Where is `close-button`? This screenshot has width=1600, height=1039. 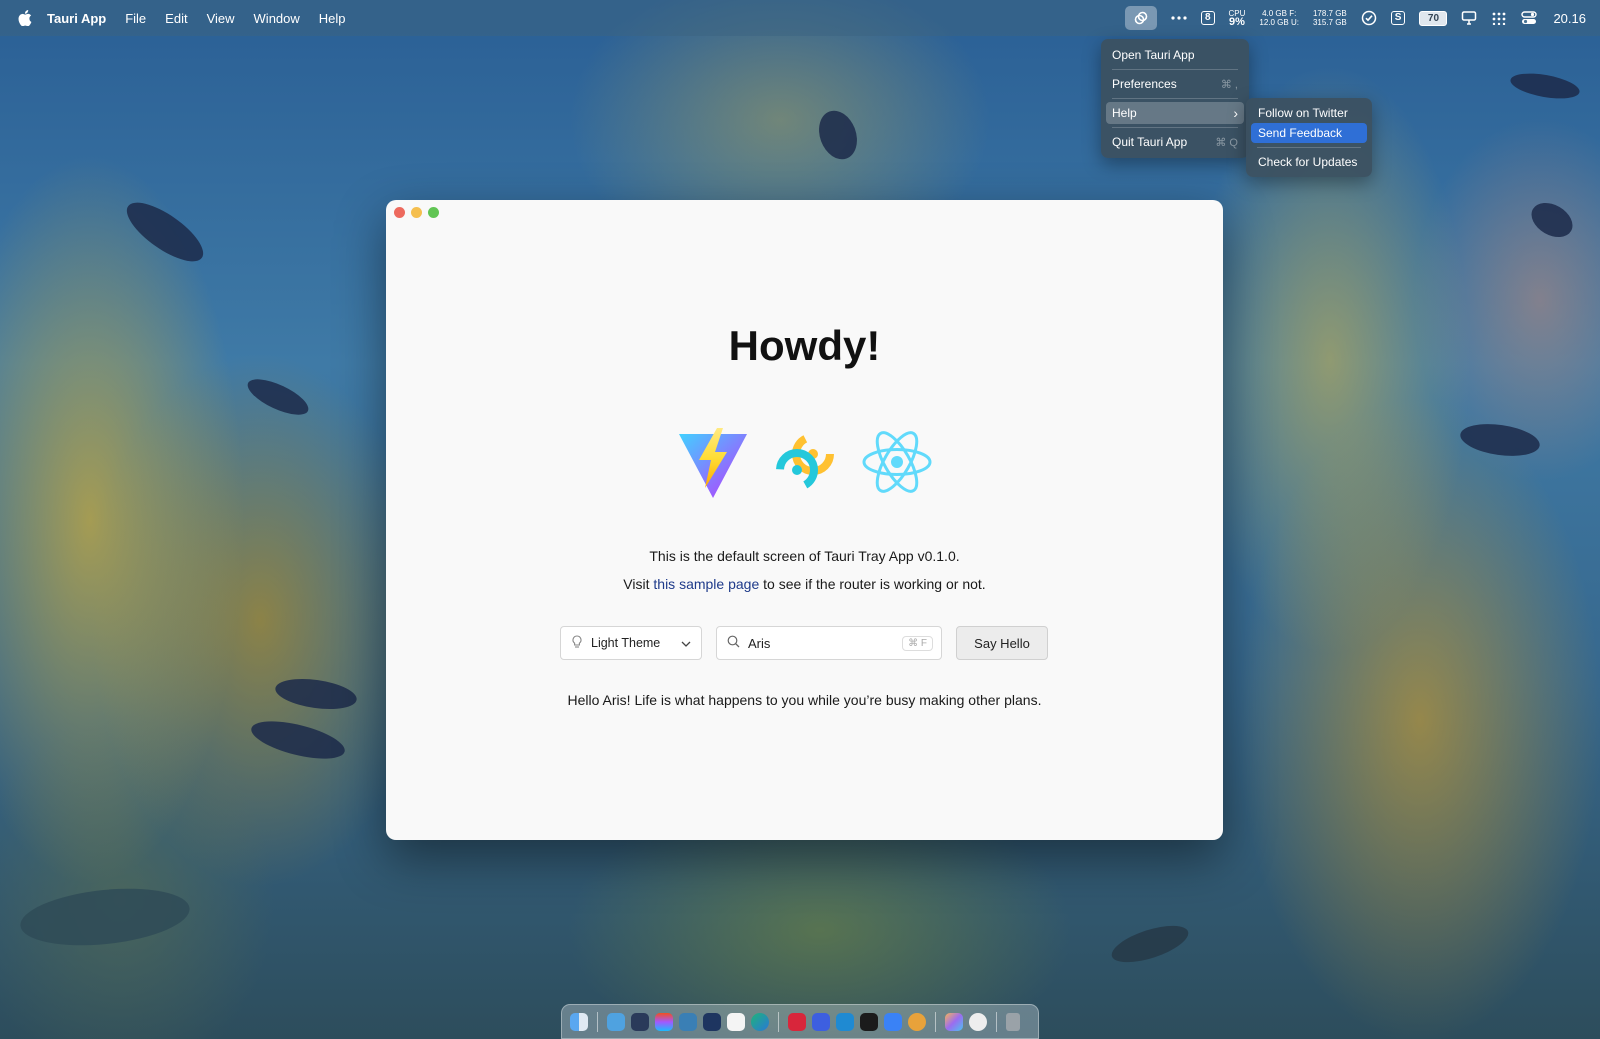 close-button is located at coordinates (399, 212).